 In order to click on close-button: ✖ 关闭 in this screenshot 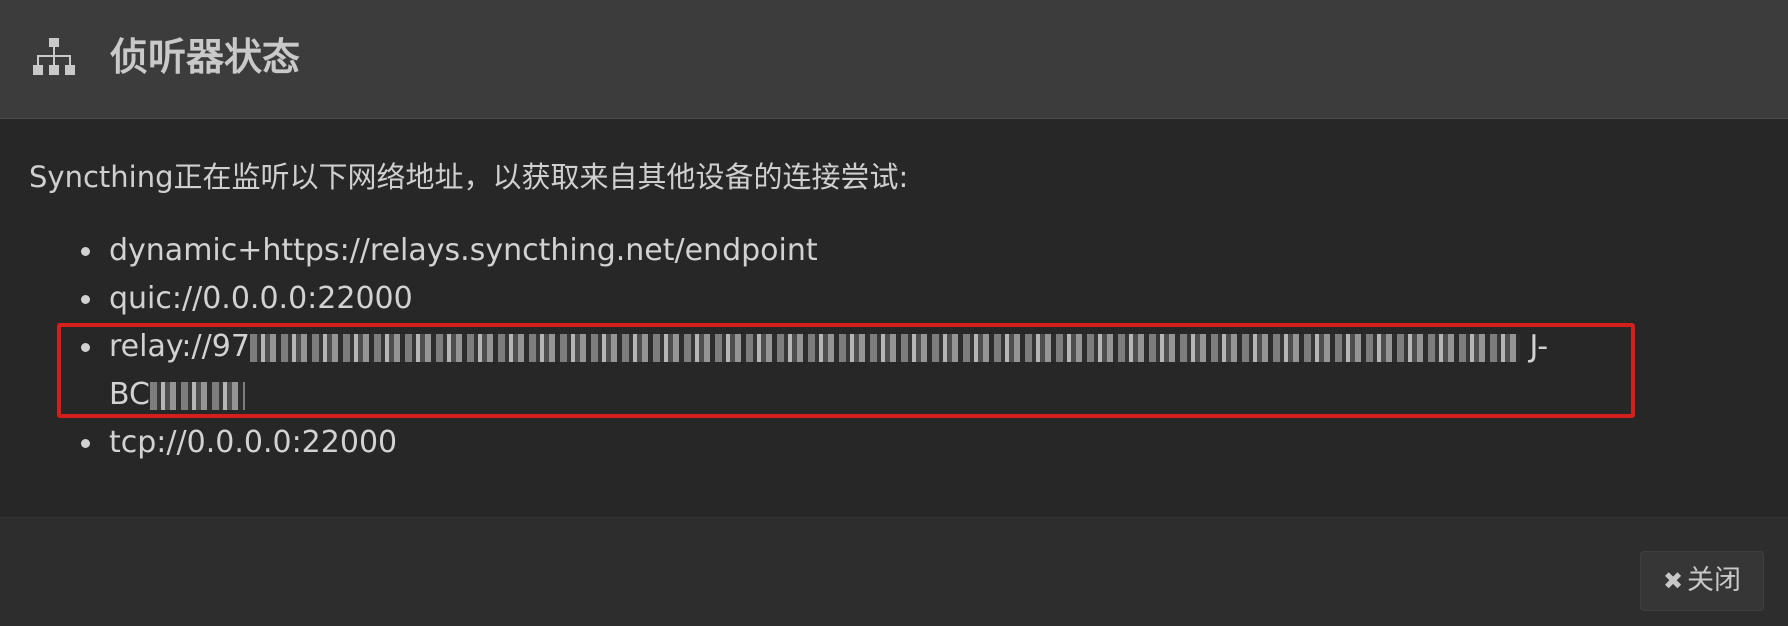, I will do `click(1702, 581)`.